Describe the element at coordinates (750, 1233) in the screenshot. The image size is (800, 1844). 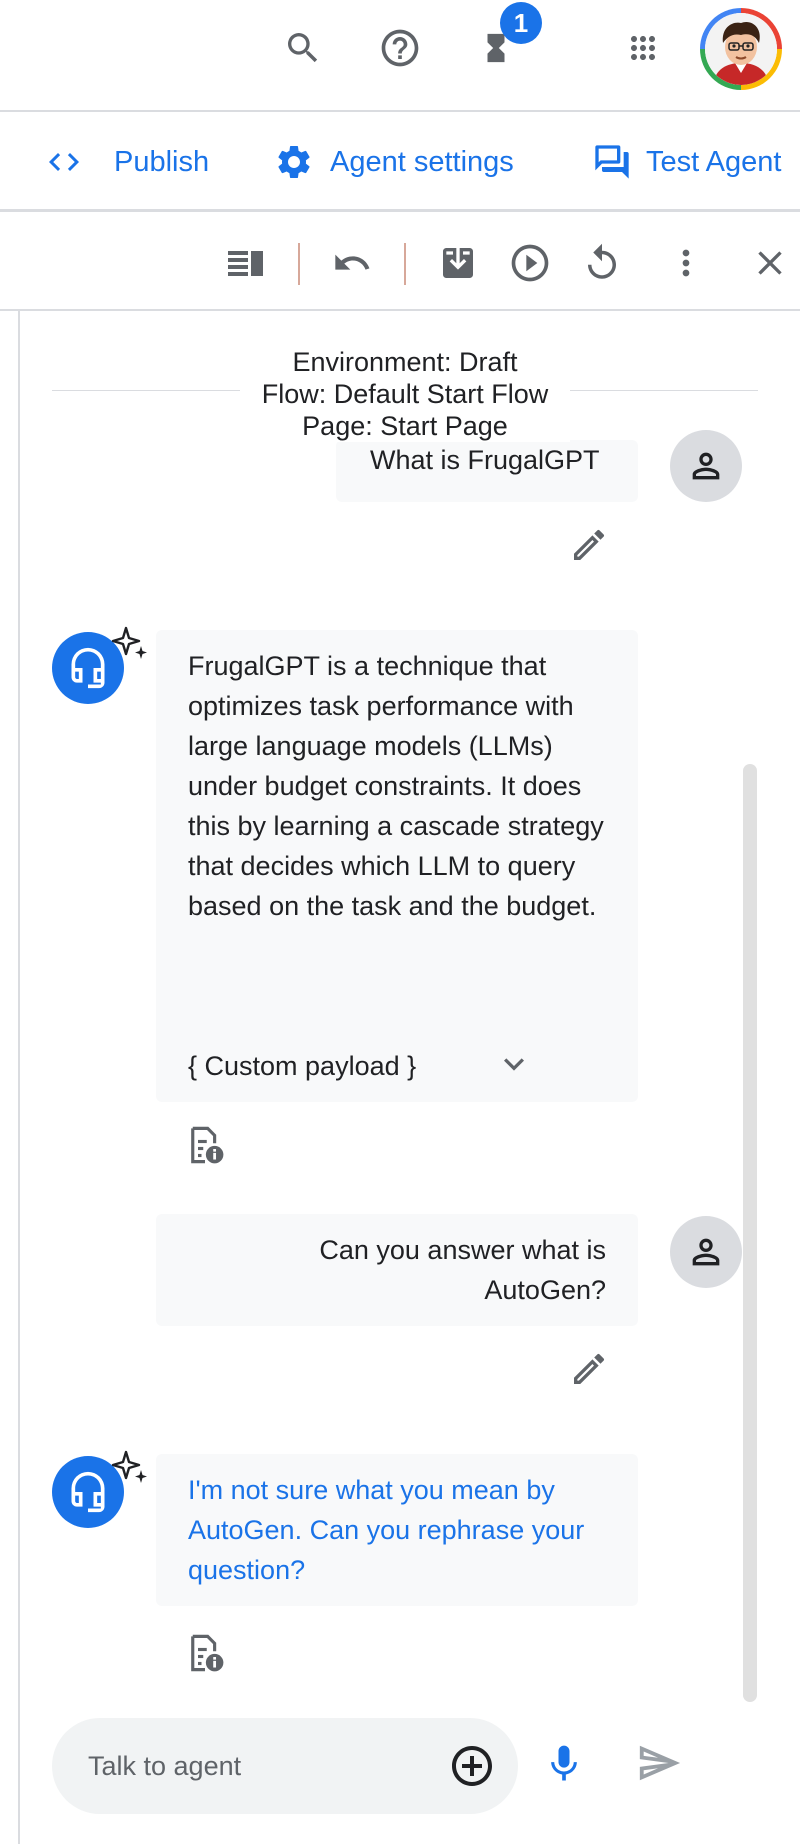
I see `chat-scrollbar` at that location.